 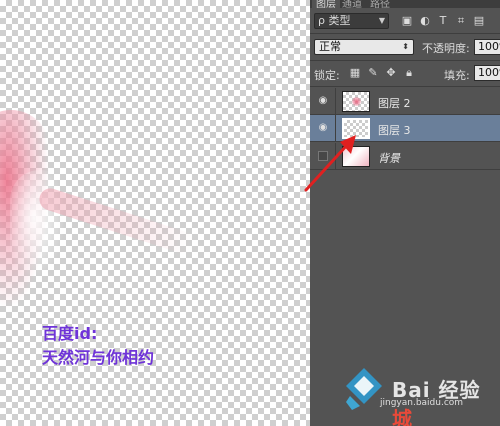 I want to click on lock-transparent-icon: ▦, so click(x=355, y=73).